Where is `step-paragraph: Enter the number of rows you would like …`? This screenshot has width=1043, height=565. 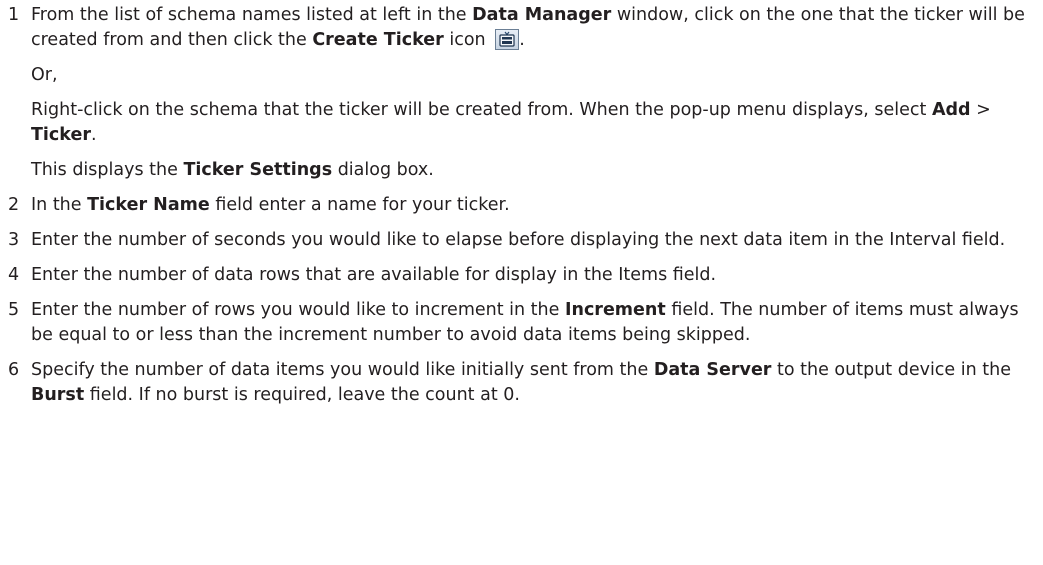
step-paragraph: Enter the number of rows you would like … is located at coordinates (531, 323).